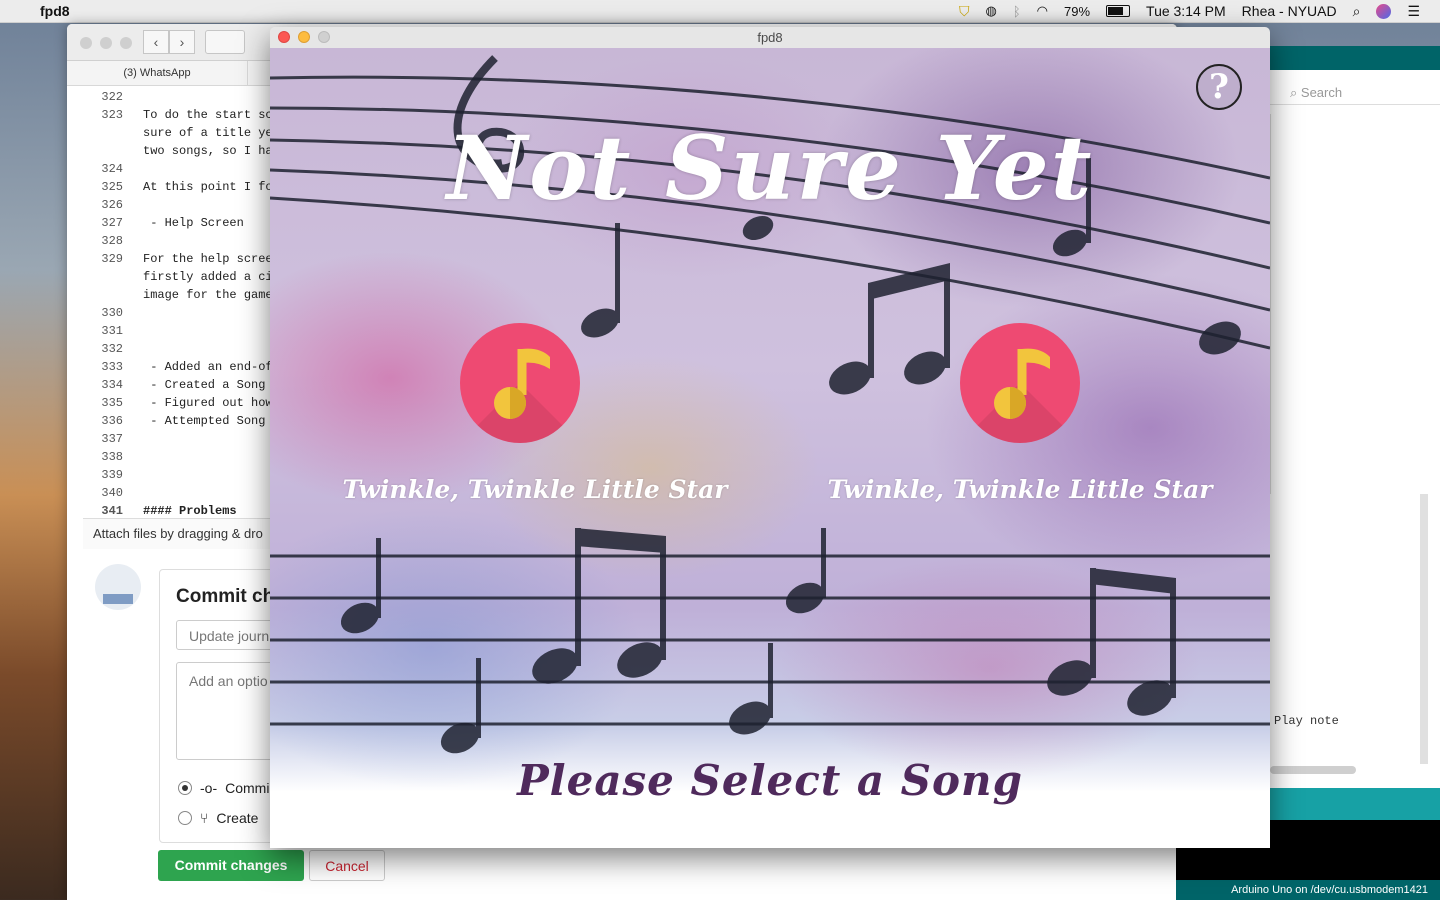  What do you see at coordinates (237, 818) in the screenshot?
I see `create-branch-label: Create` at bounding box center [237, 818].